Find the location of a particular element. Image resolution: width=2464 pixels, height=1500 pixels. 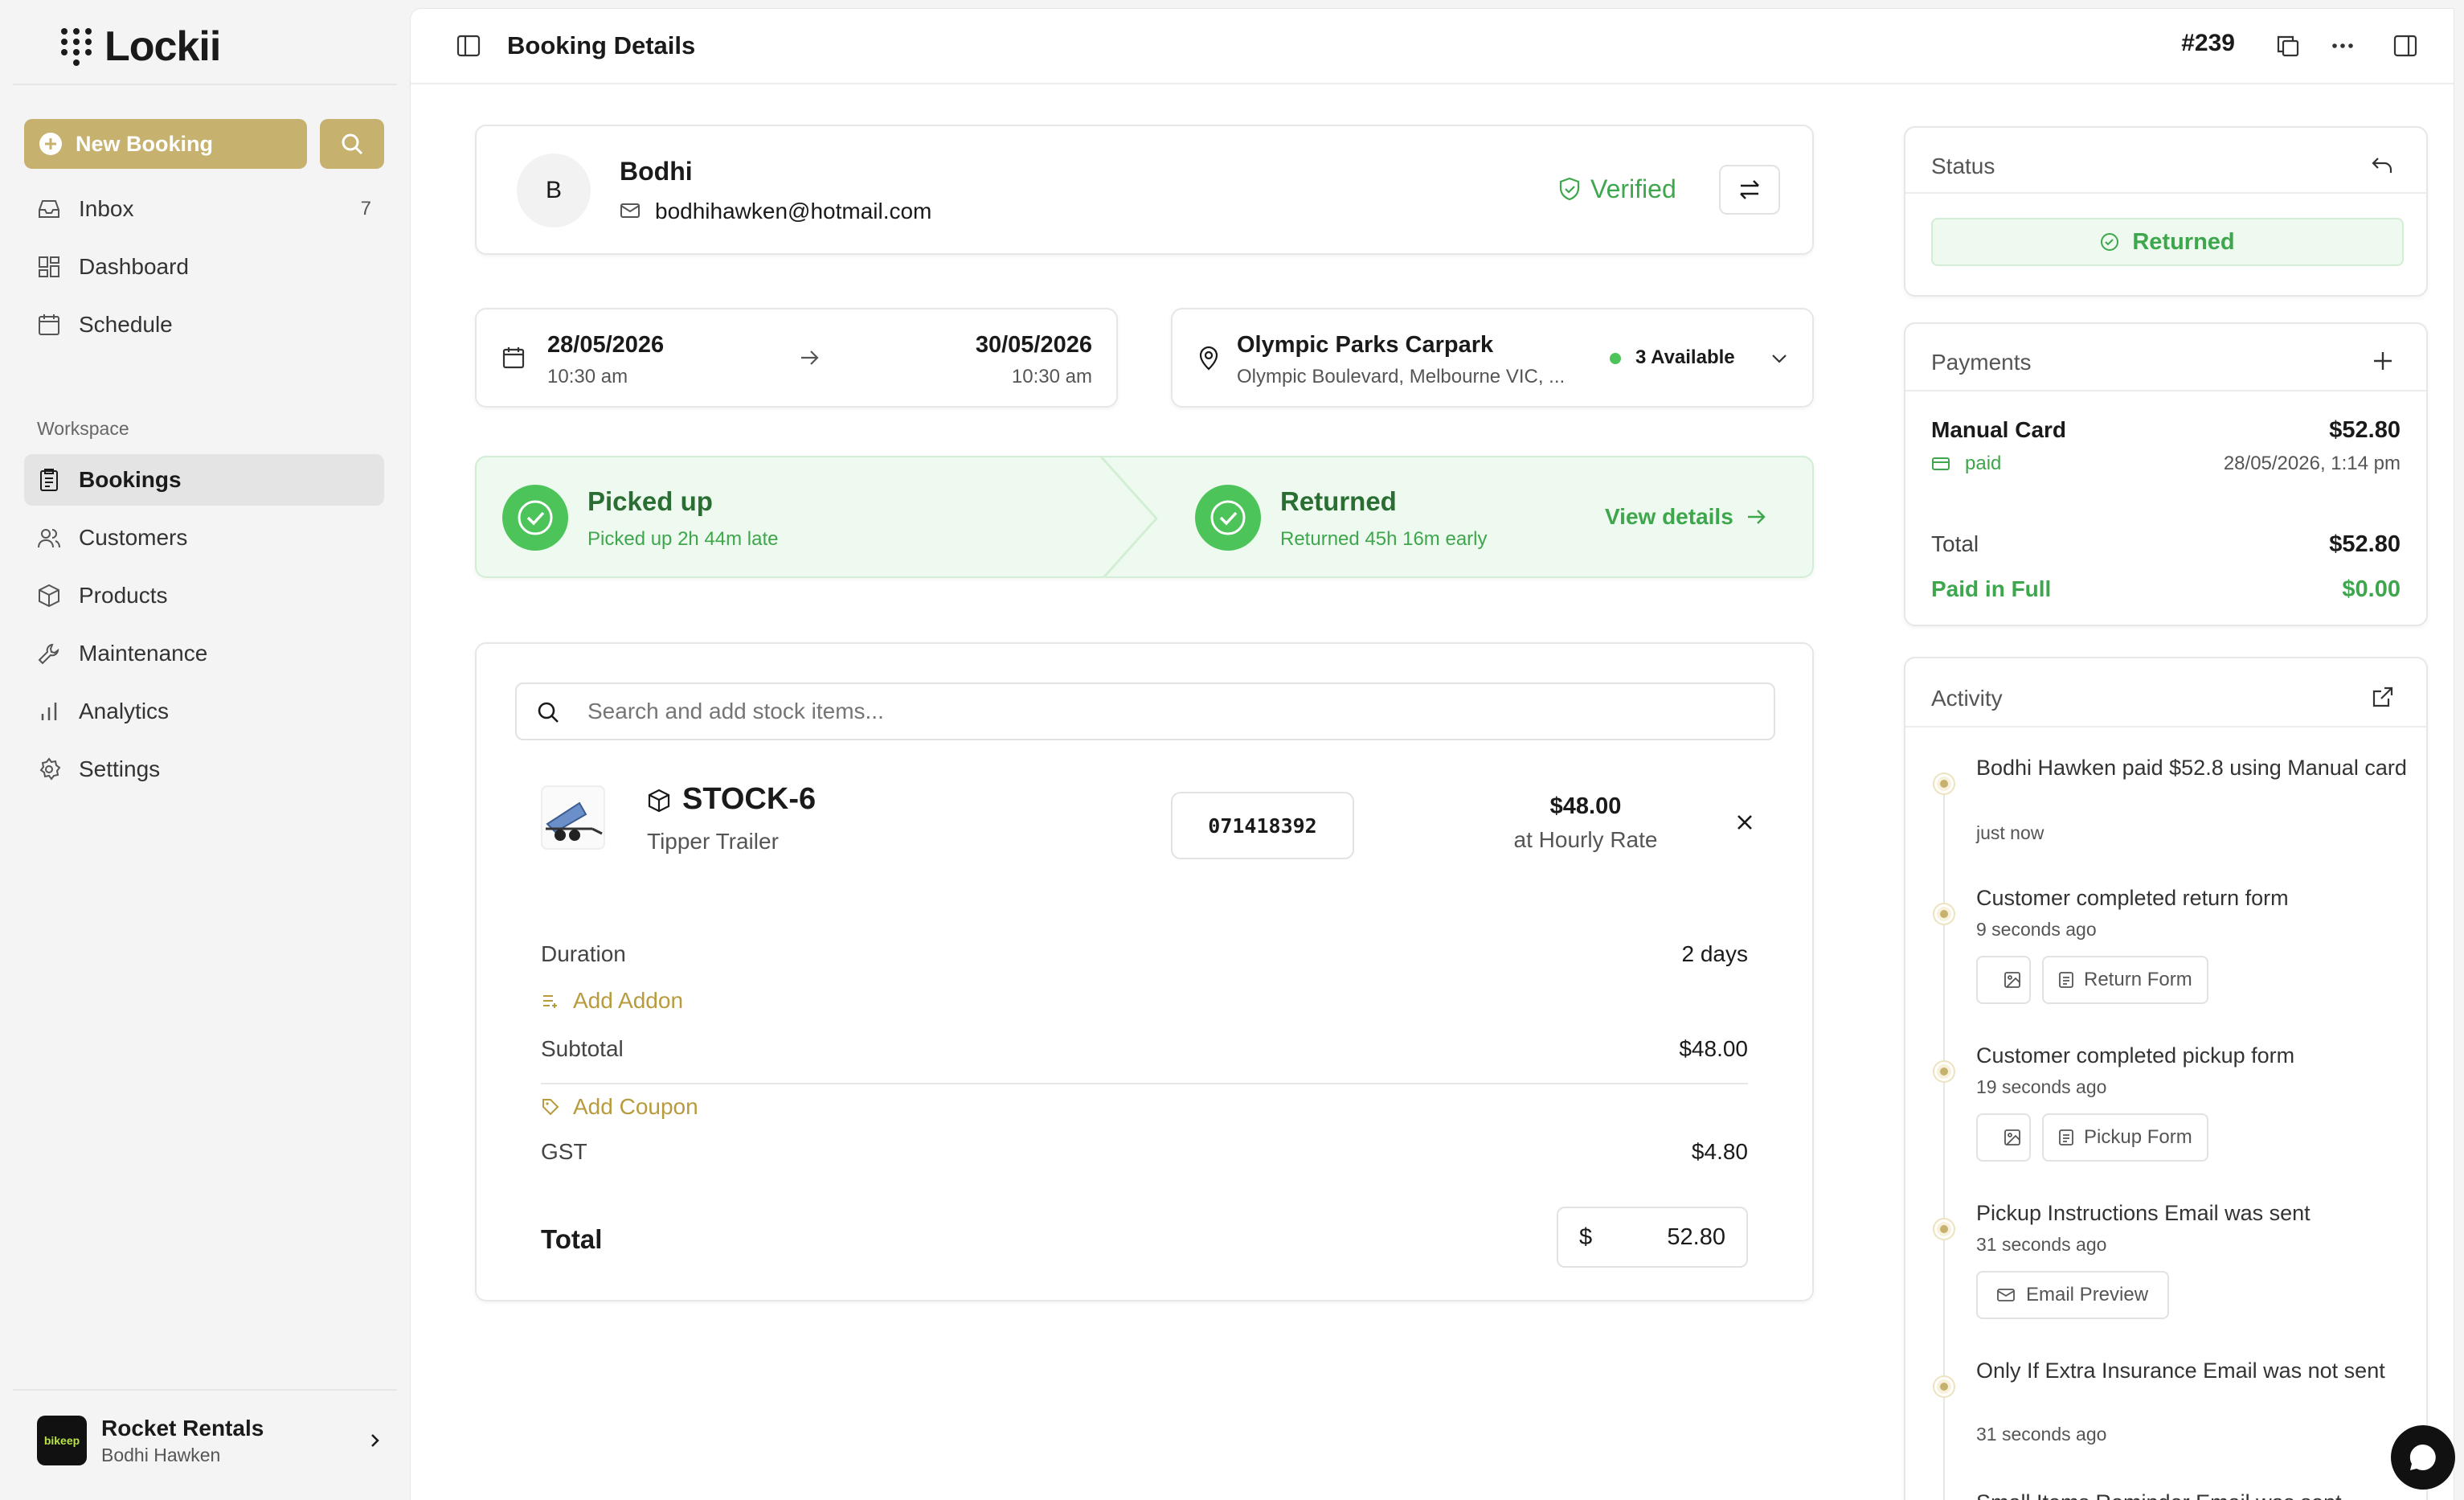

more-icon is located at coordinates (2343, 46).